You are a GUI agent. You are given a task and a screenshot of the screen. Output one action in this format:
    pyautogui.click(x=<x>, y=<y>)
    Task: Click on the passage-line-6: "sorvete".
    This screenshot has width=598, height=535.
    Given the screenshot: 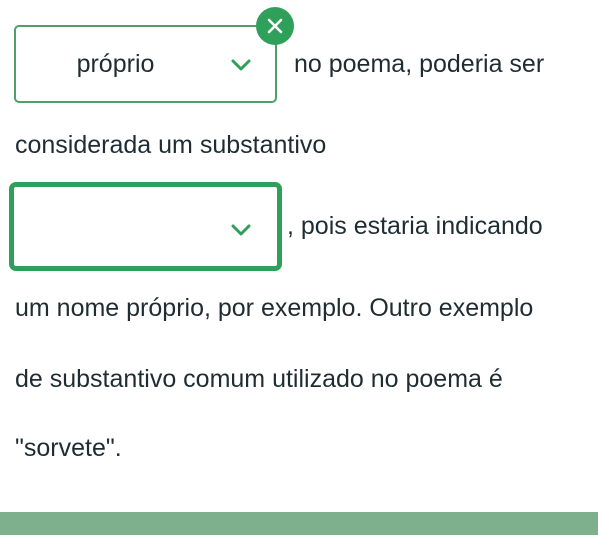 What is the action you would take?
    pyautogui.click(x=68, y=448)
    